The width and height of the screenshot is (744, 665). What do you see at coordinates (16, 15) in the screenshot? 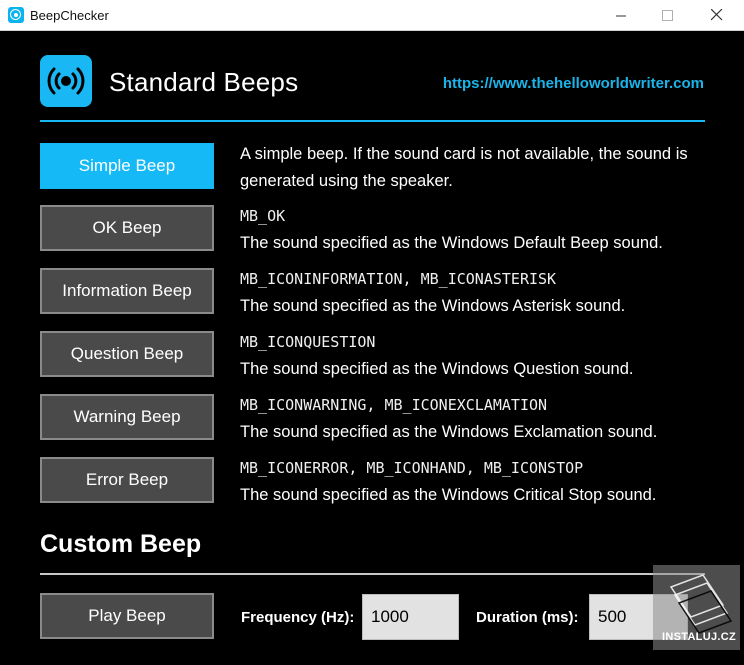
I see `app-icon` at bounding box center [16, 15].